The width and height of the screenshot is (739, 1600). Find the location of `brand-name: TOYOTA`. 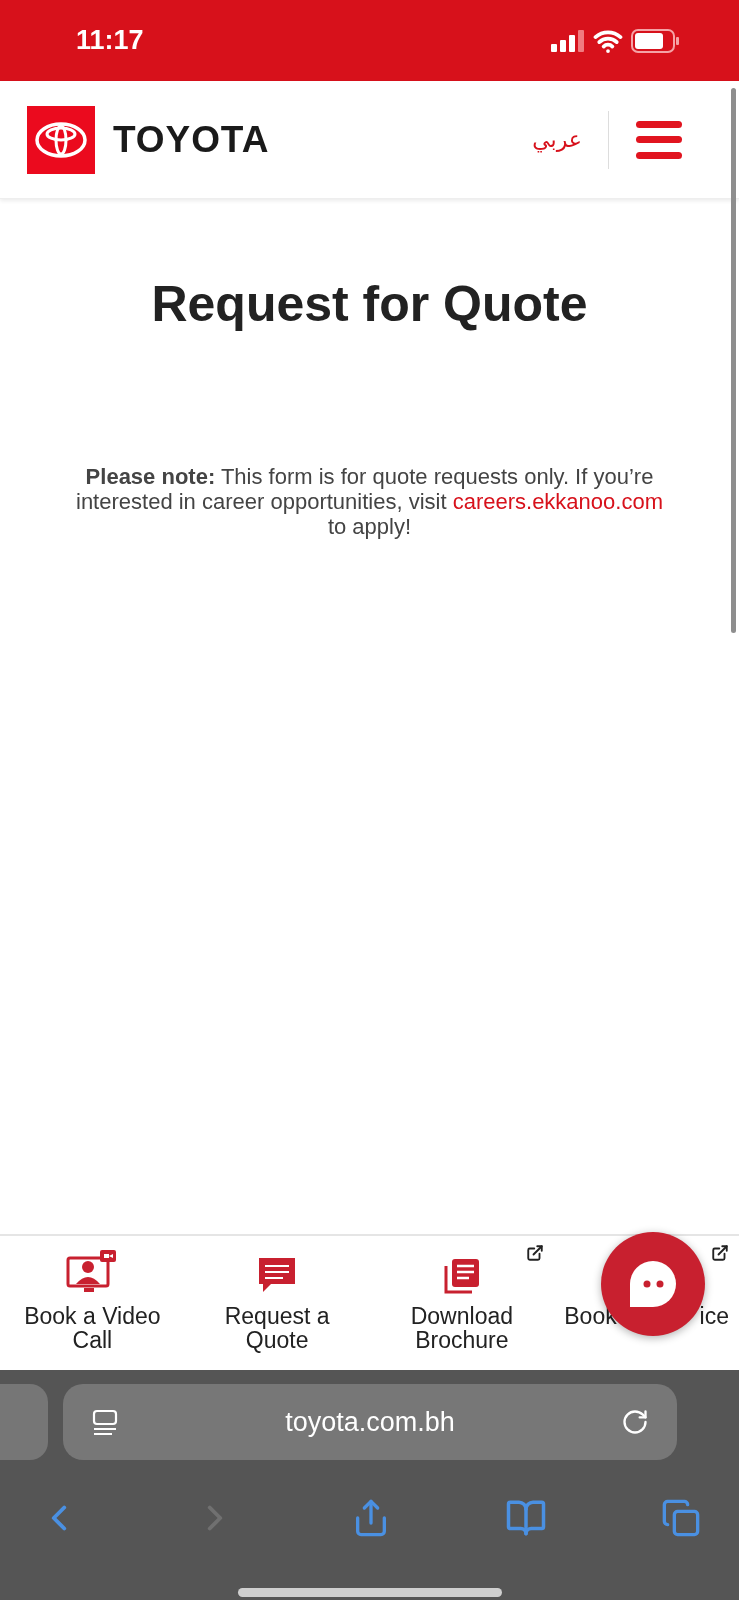

brand-name: TOYOTA is located at coordinates (191, 139).